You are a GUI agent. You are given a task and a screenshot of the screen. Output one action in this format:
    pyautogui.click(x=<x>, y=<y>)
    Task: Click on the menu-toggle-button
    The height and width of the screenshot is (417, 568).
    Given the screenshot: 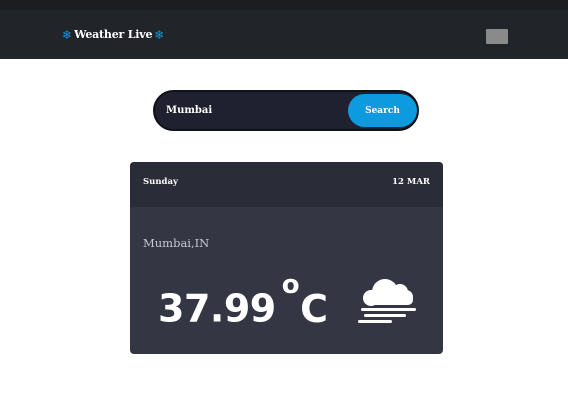 What is the action you would take?
    pyautogui.click(x=497, y=36)
    